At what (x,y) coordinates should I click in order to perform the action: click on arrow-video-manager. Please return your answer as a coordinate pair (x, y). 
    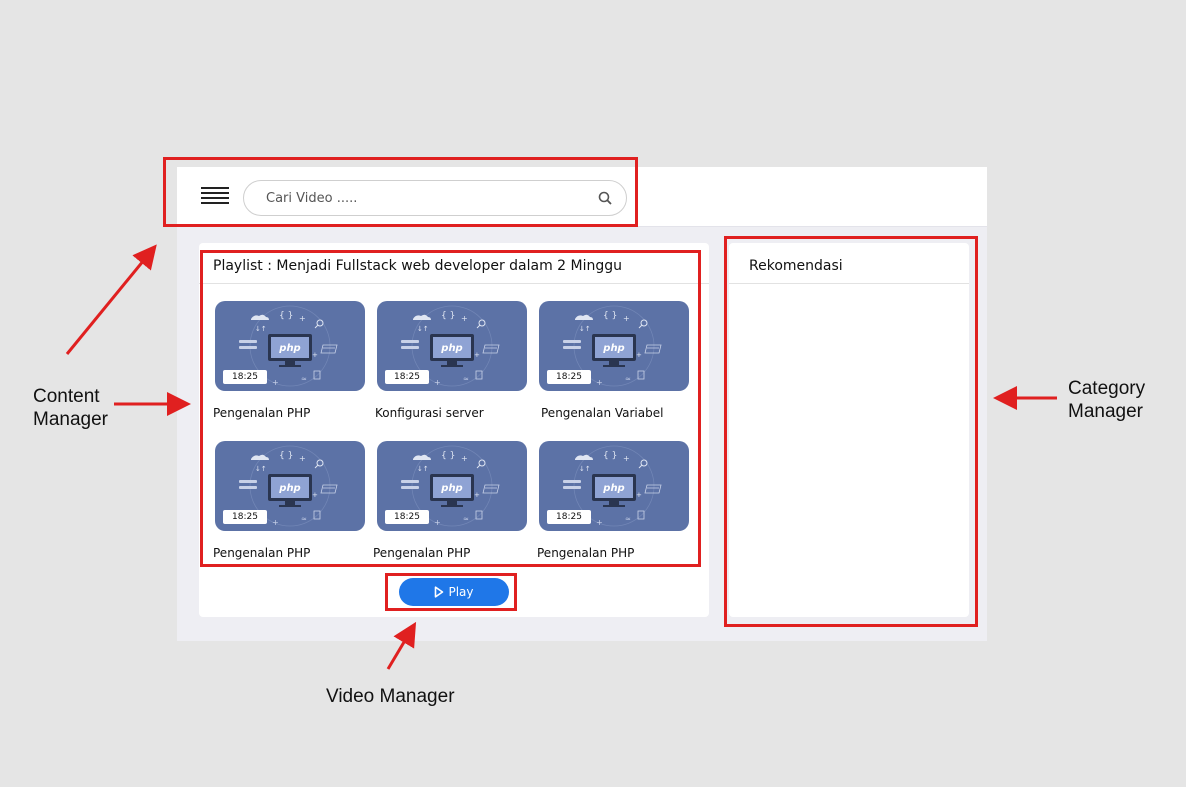
    Looking at the image, I should click on (401, 645).